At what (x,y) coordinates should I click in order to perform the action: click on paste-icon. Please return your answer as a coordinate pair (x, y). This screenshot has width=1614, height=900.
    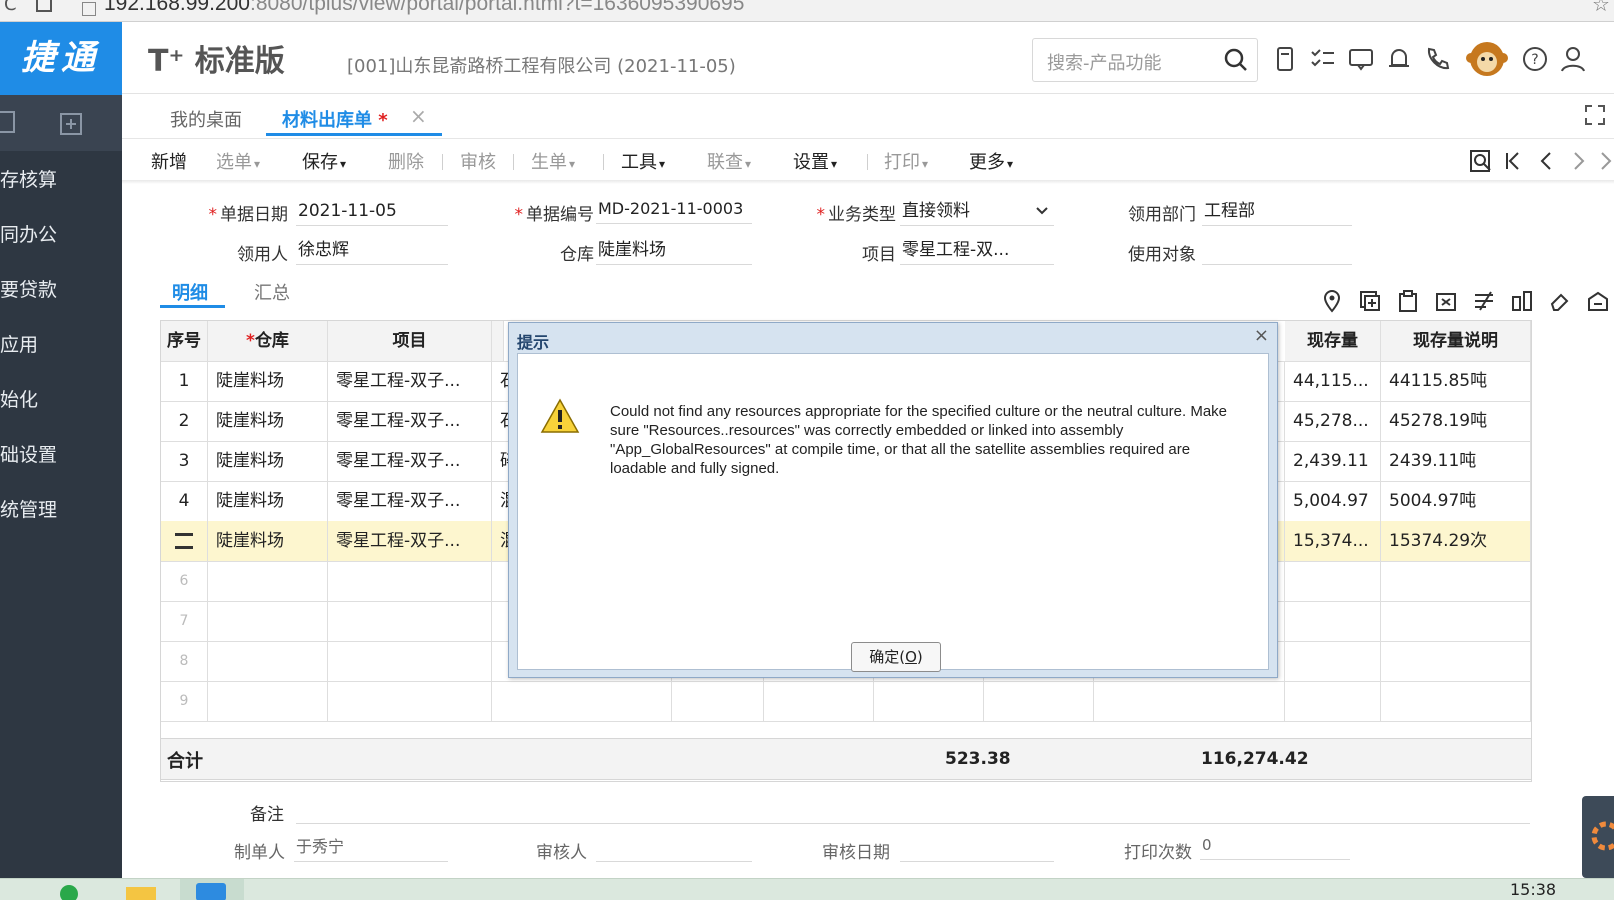
    Looking at the image, I should click on (1408, 301).